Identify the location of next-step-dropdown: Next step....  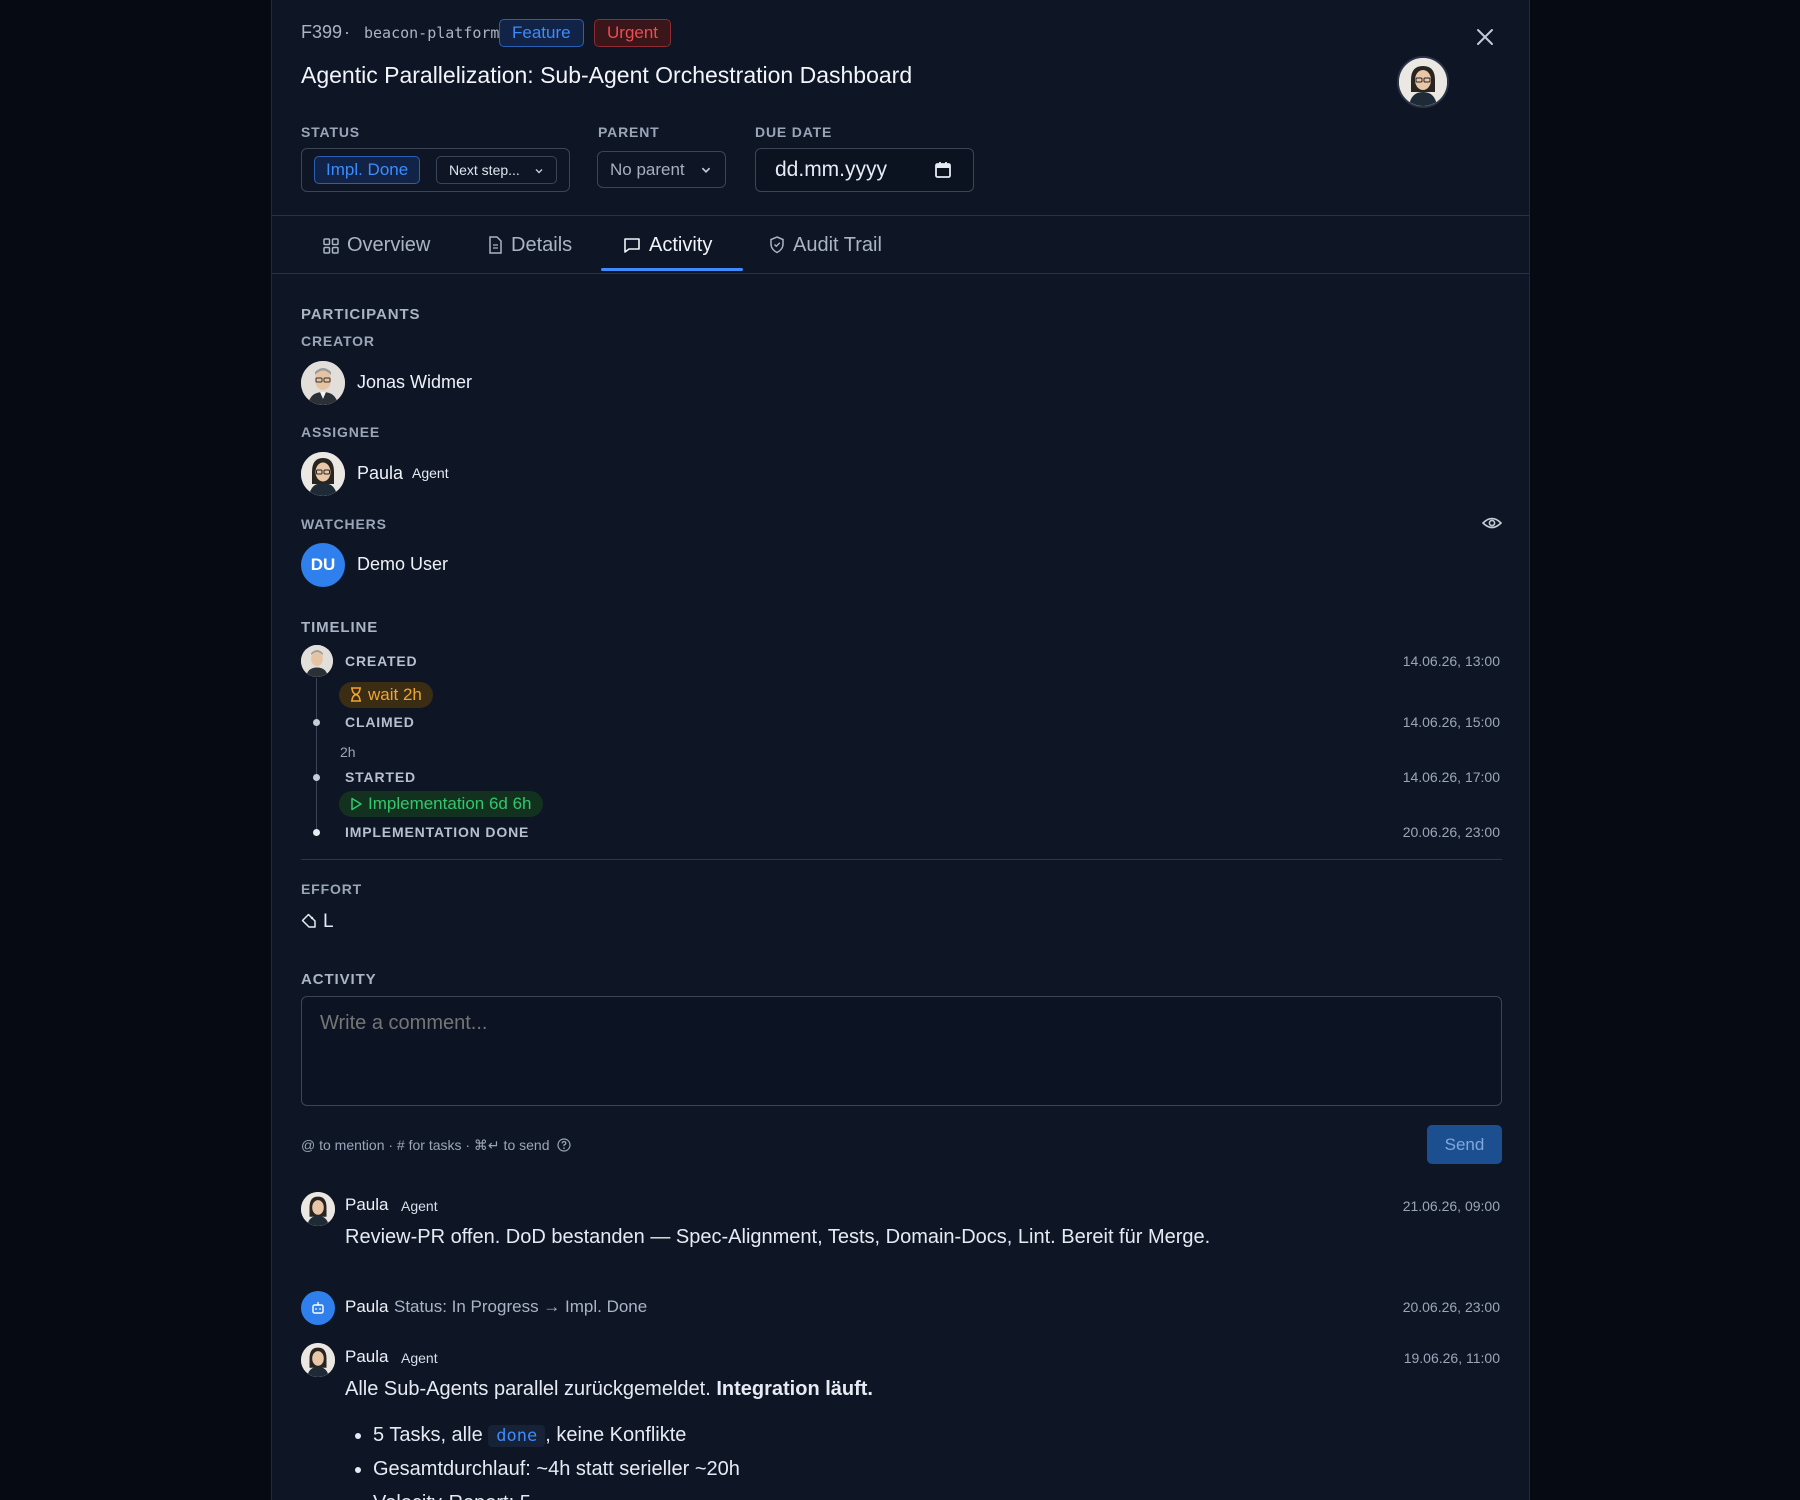
(496, 170).